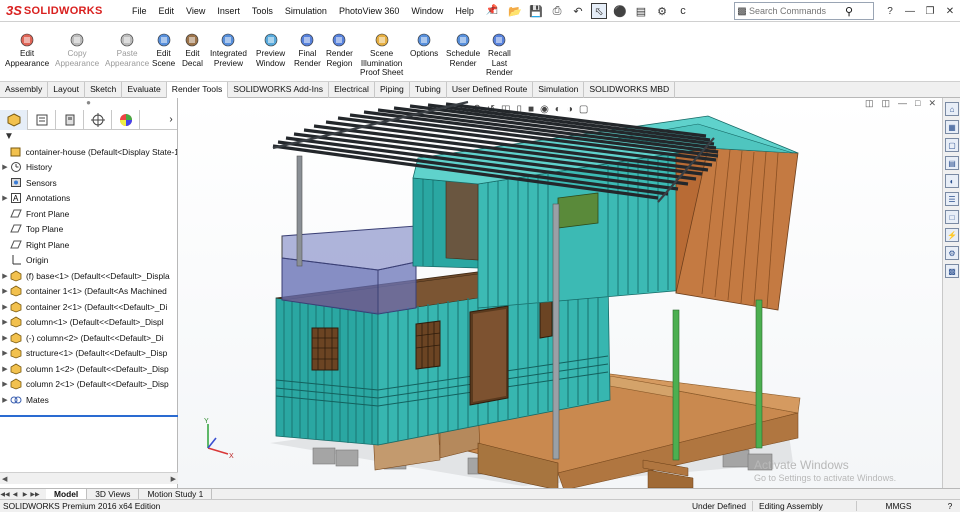 The image size is (960, 512). I want to click on tab-user-defined-route: User Defined Route, so click(490, 90).